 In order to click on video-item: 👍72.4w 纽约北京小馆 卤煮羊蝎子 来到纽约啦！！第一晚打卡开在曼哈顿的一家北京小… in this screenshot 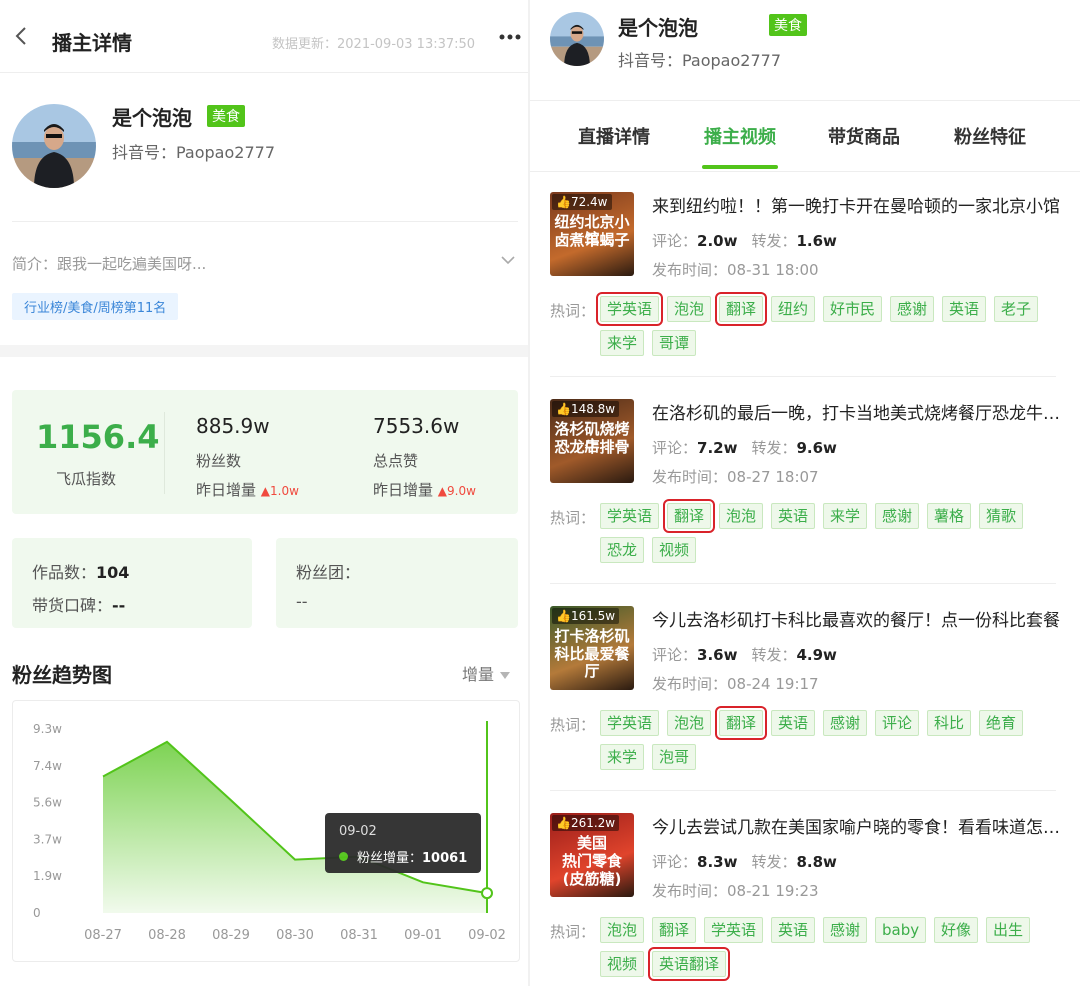, I will do `click(805, 282)`.